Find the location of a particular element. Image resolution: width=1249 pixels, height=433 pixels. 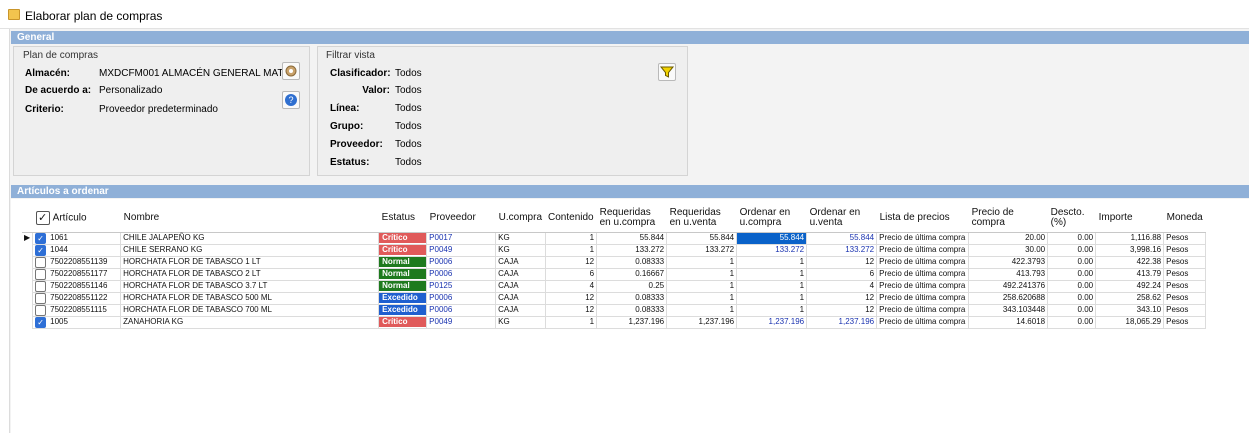

precio-cell: 30.00 is located at coordinates (1008, 250).